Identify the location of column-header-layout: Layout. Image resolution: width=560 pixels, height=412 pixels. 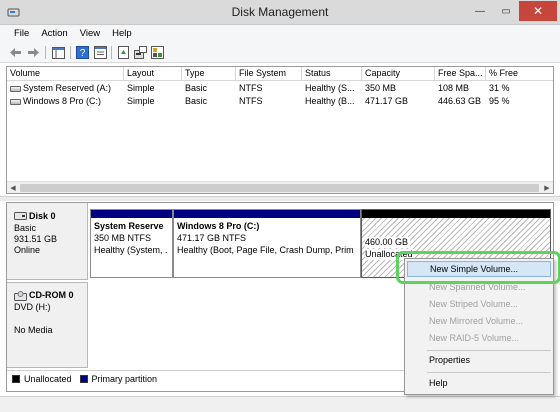
(153, 74).